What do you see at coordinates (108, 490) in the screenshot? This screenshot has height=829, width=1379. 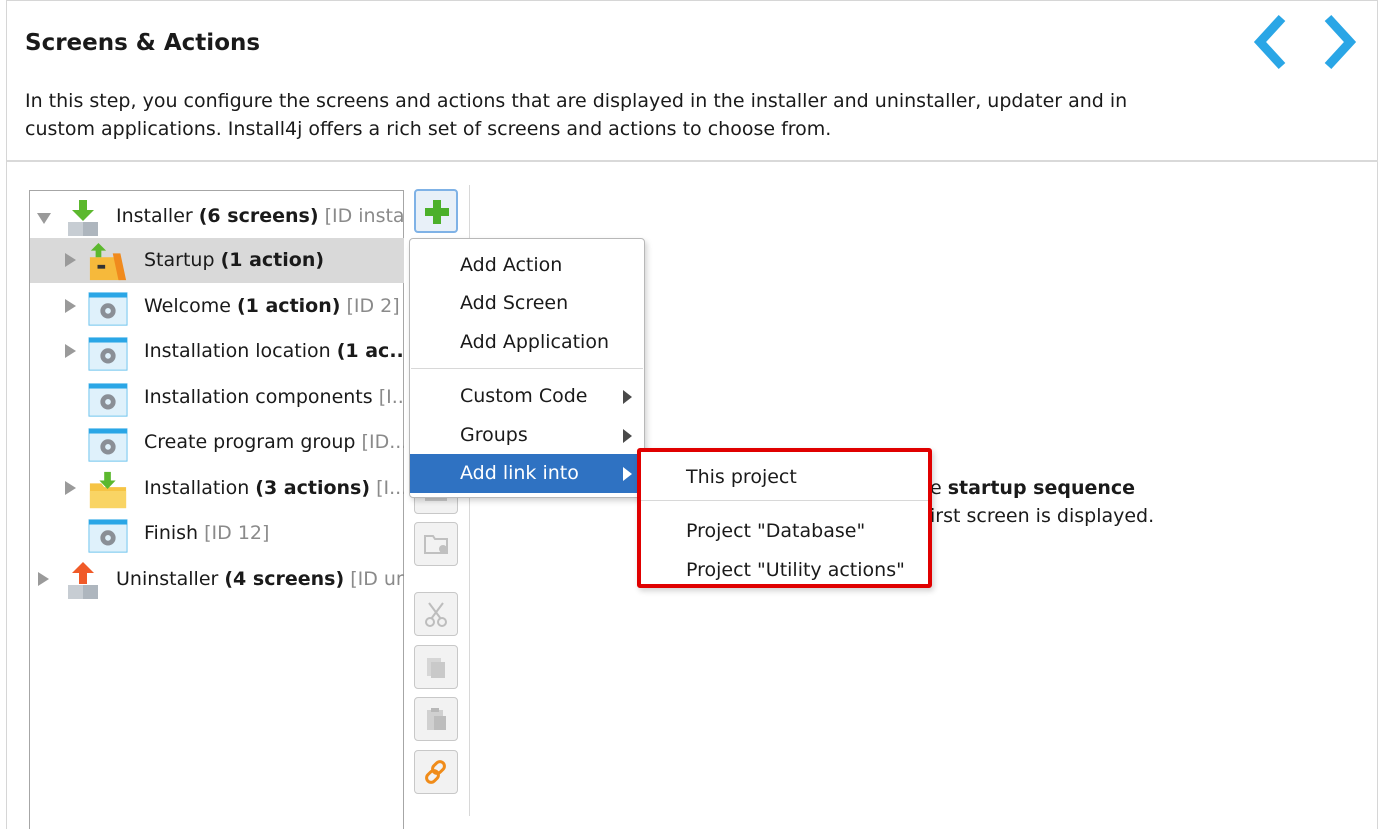 I see `installation-folder-icon` at bounding box center [108, 490].